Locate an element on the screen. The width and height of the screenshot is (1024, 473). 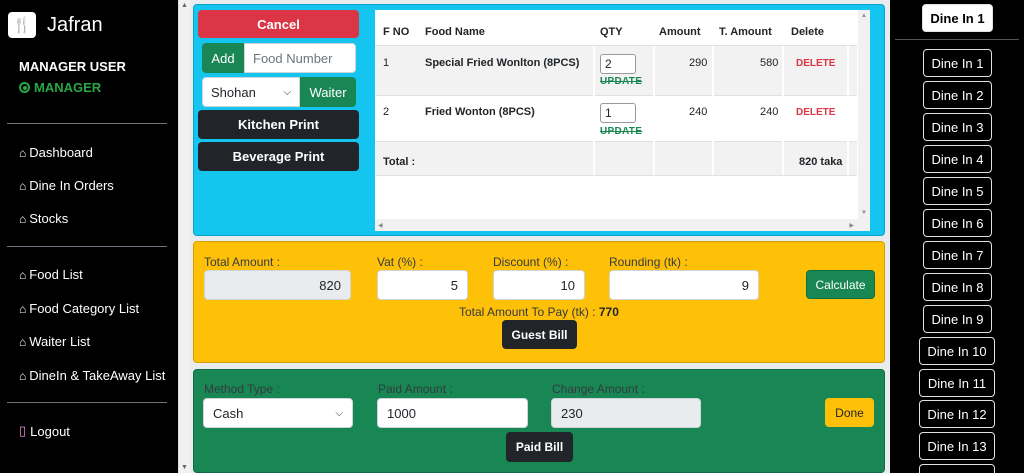
guest-bill-button: Guest Bill is located at coordinates (539, 334).